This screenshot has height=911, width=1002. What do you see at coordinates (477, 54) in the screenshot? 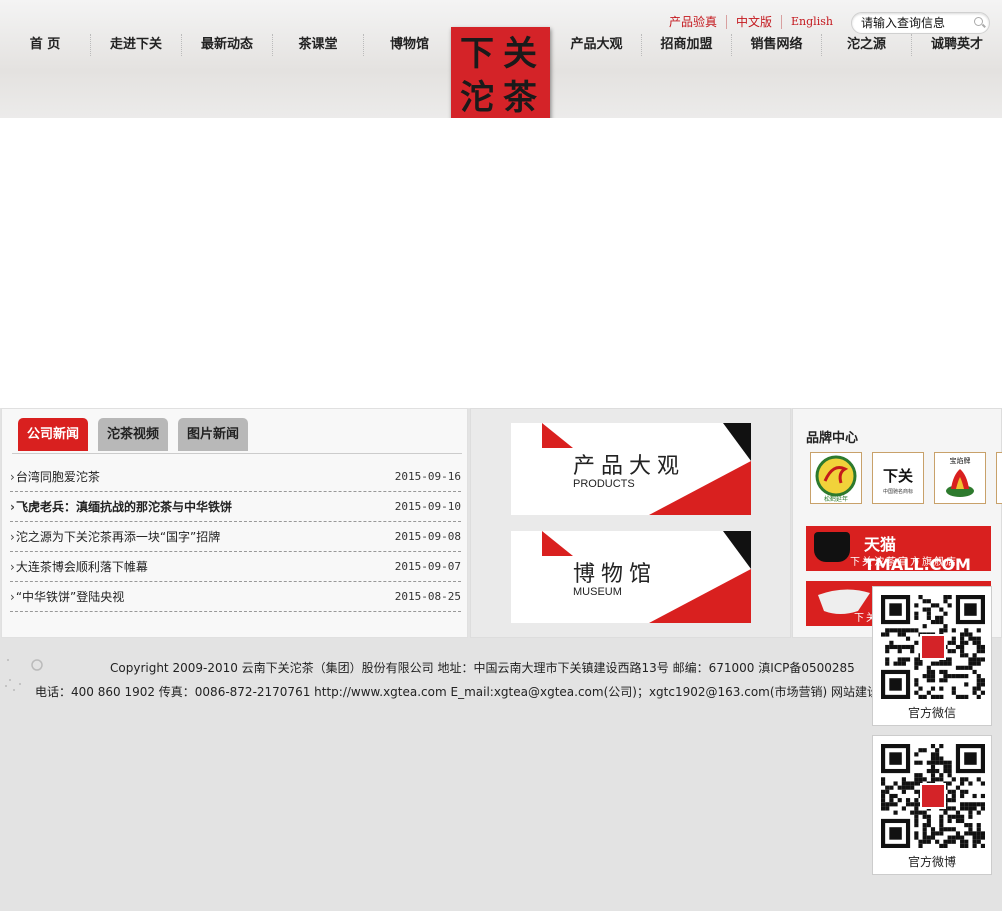
I see `logo-char: 下` at bounding box center [477, 54].